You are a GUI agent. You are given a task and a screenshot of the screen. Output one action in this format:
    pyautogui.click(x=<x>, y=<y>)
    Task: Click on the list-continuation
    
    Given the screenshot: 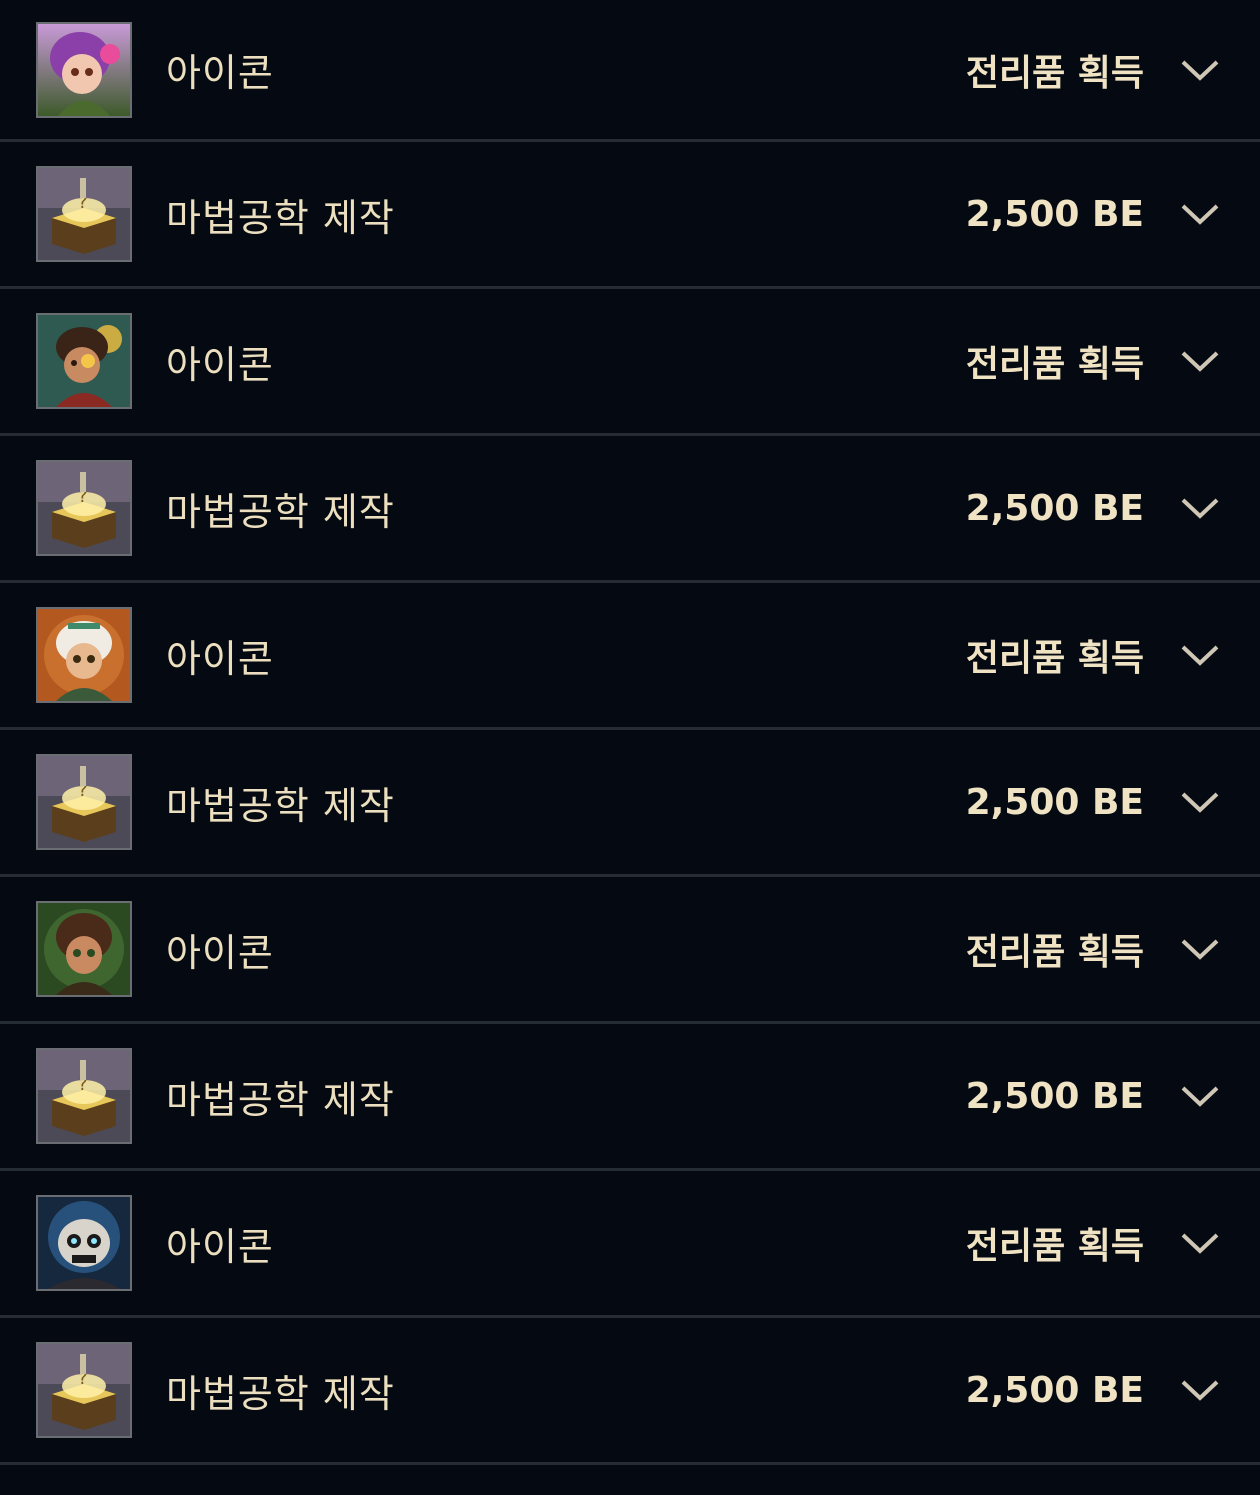 What is the action you would take?
    pyautogui.click(x=630, y=1480)
    